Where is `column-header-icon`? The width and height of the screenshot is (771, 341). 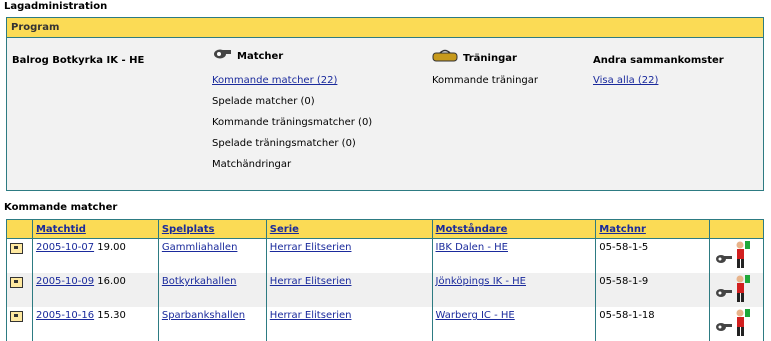 column-header-icon is located at coordinates (19, 229).